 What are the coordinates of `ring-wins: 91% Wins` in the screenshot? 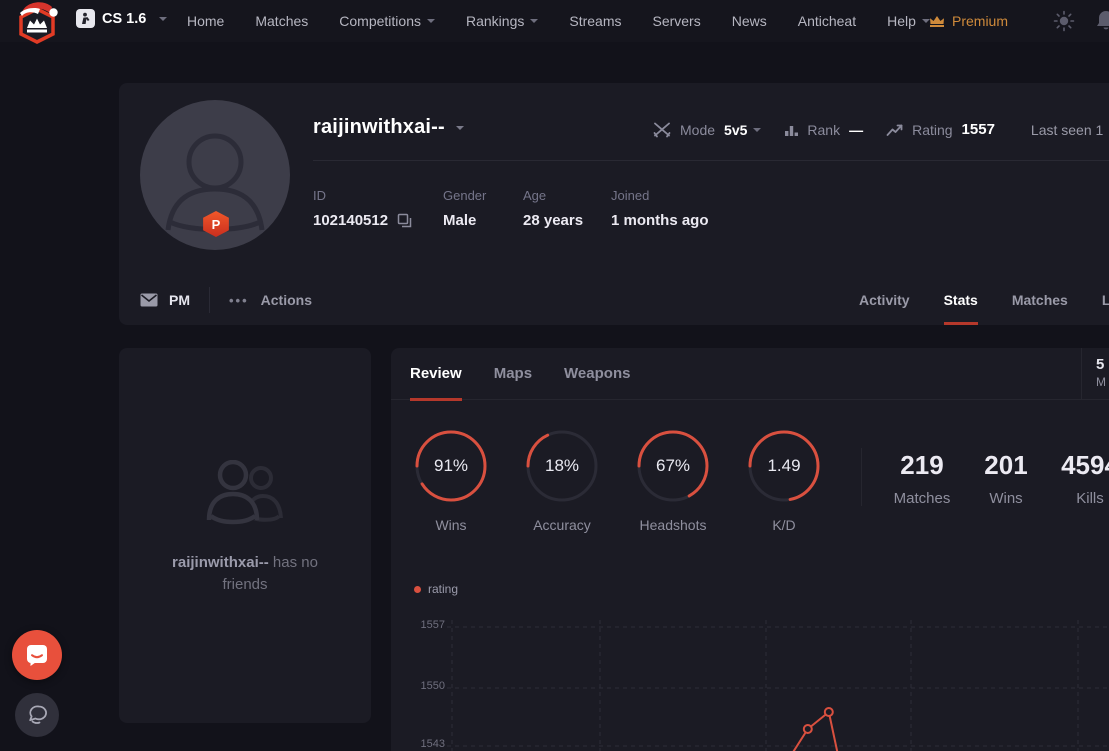 It's located at (451, 480).